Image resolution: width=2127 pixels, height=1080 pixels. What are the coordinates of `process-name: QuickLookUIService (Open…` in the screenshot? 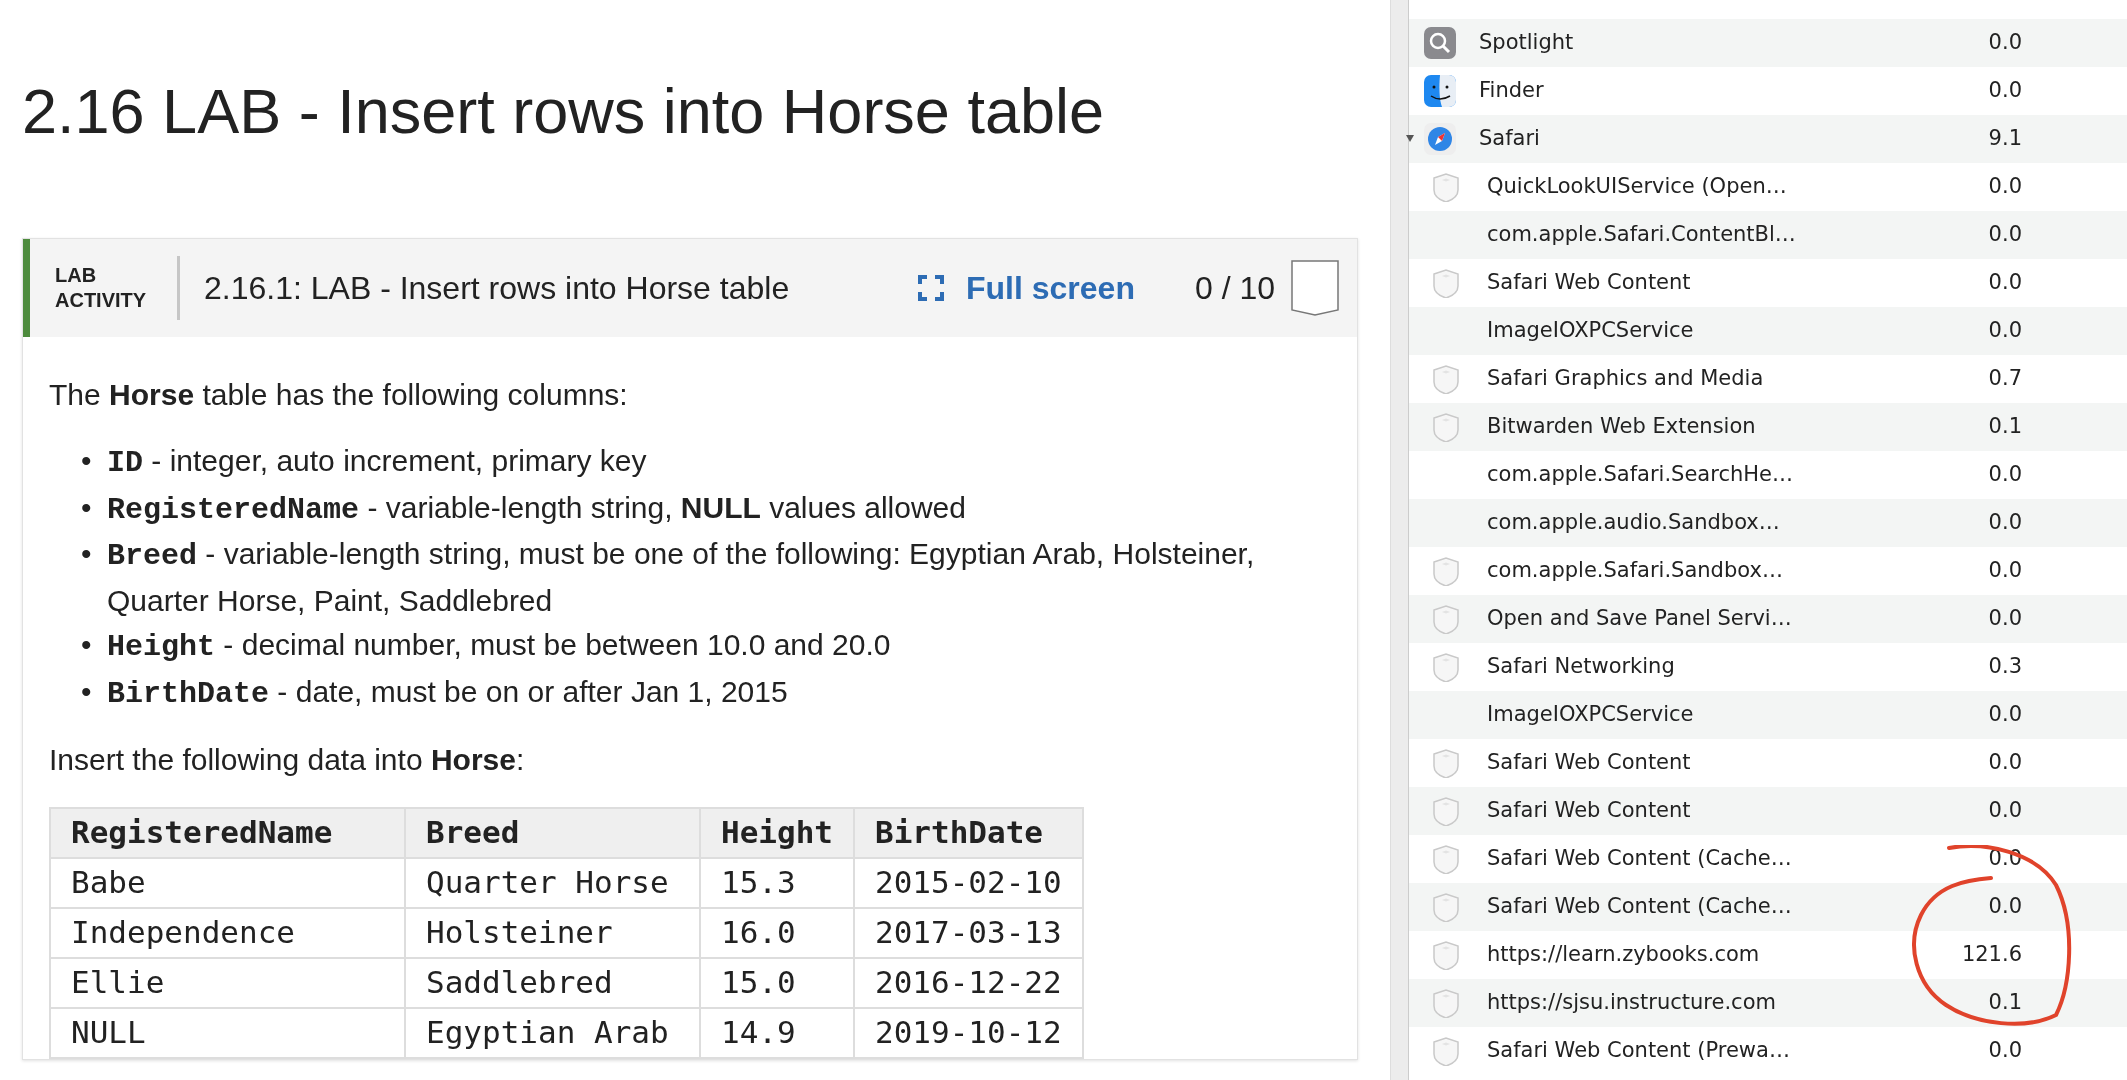 It's located at (1637, 187).